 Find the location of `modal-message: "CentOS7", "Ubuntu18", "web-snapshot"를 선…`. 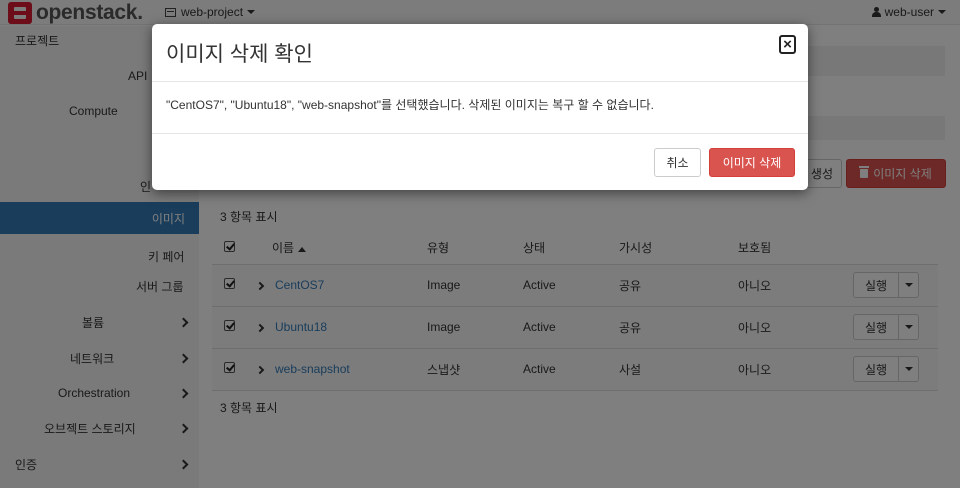

modal-message: "CentOS7", "Ubuntu18", "web-snapshot"를 선… is located at coordinates (410, 105).